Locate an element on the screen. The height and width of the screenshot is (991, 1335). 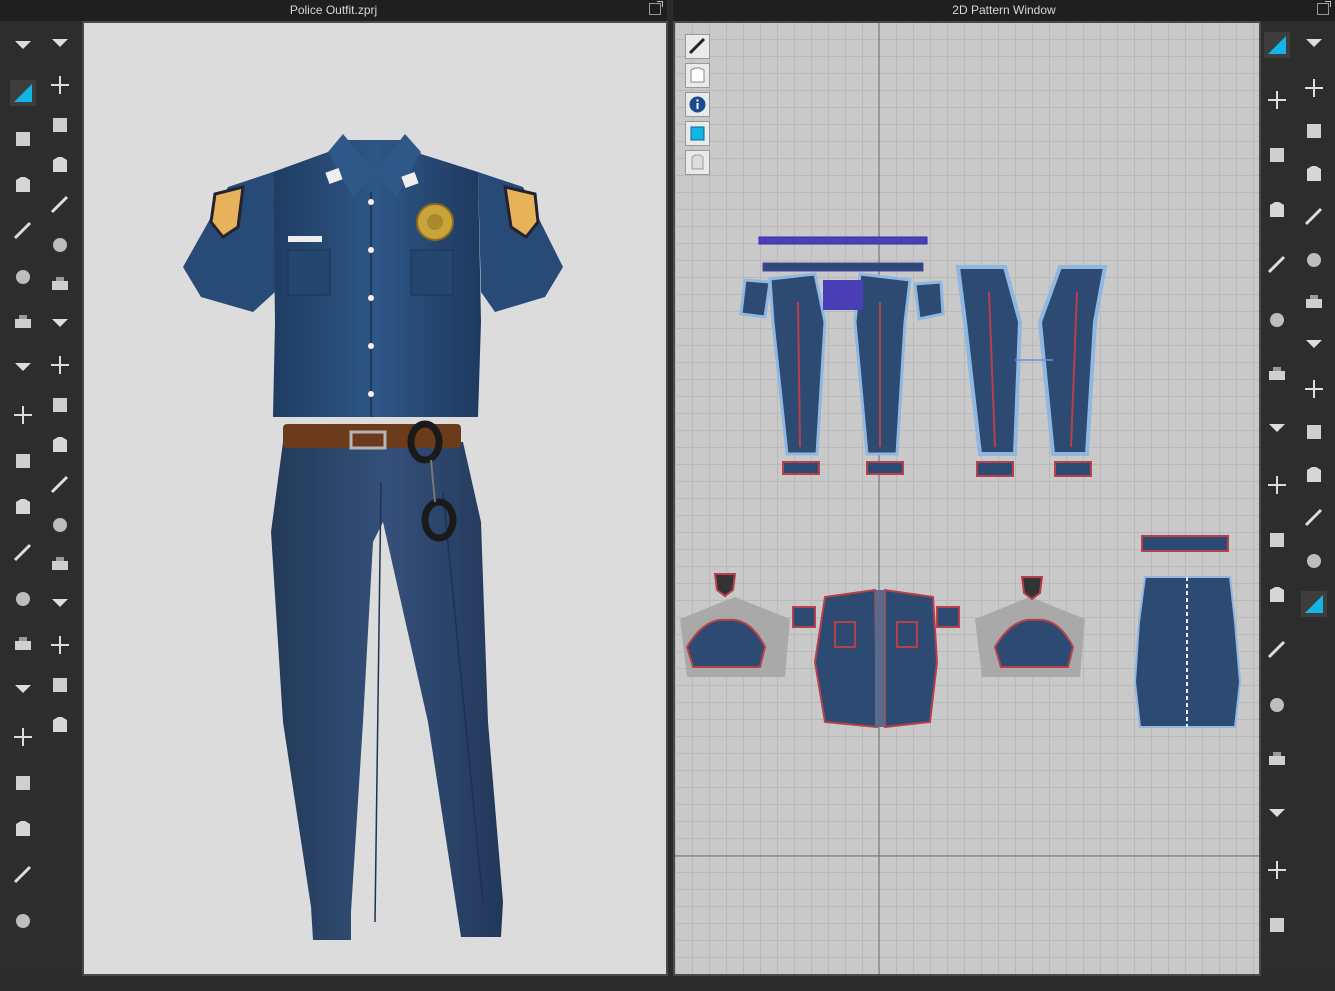
grid-icon is located at coordinates (1277, 815).